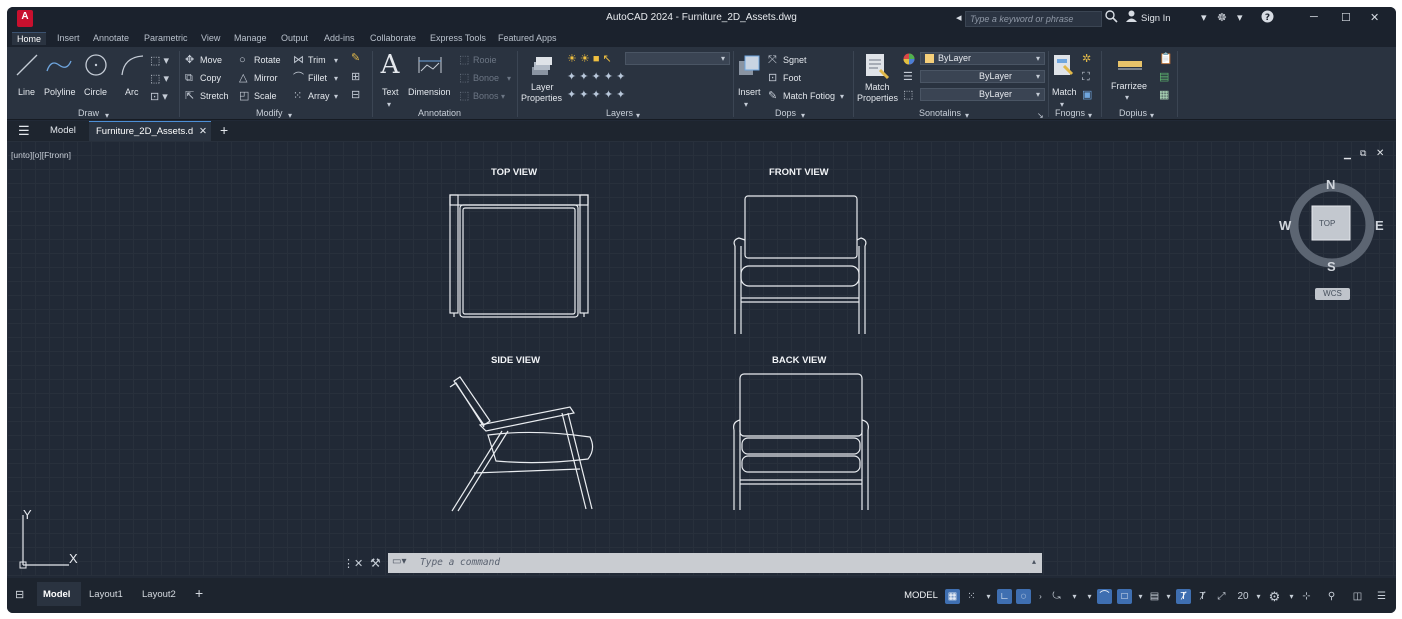  Describe the element at coordinates (1166, 59) in the screenshot. I see `clipboard-icon: 📋` at that location.